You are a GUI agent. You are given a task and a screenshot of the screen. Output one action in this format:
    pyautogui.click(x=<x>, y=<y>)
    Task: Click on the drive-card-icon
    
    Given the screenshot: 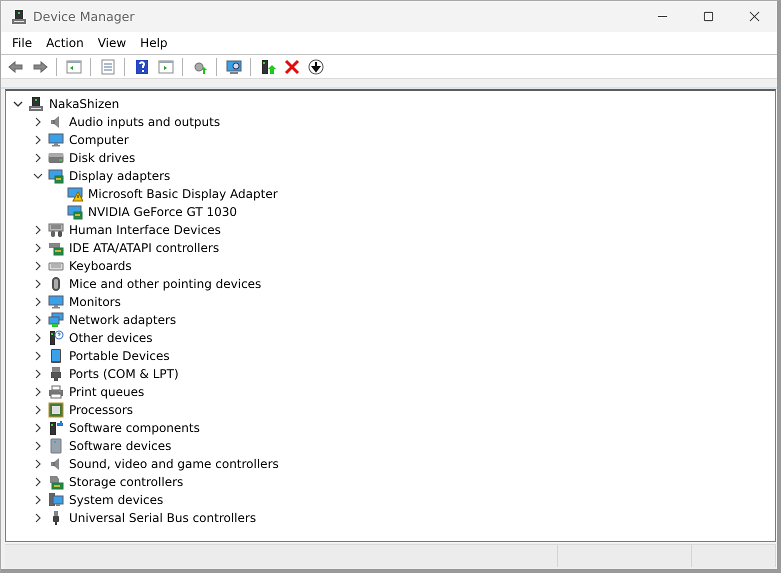 What is the action you would take?
    pyautogui.click(x=56, y=248)
    